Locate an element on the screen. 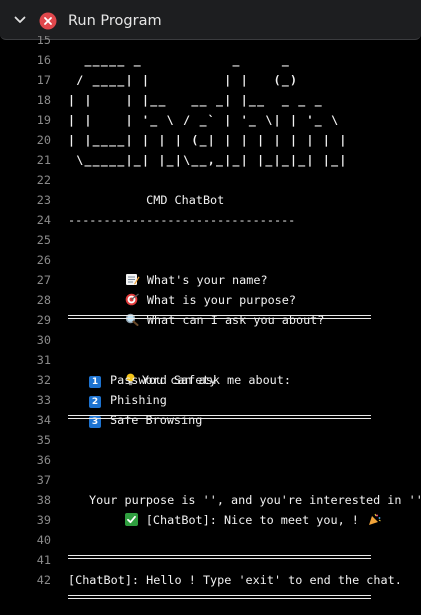 This screenshot has height=615, width=421. topic-item: 3 Safe Browsing is located at coordinates (145, 420).